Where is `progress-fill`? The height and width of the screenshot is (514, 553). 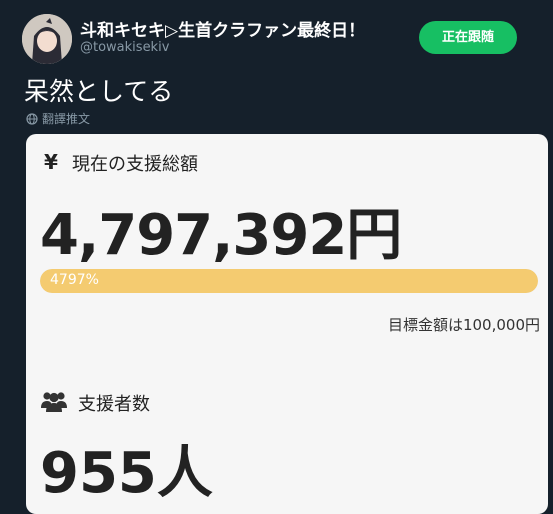
progress-fill is located at coordinates (289, 281).